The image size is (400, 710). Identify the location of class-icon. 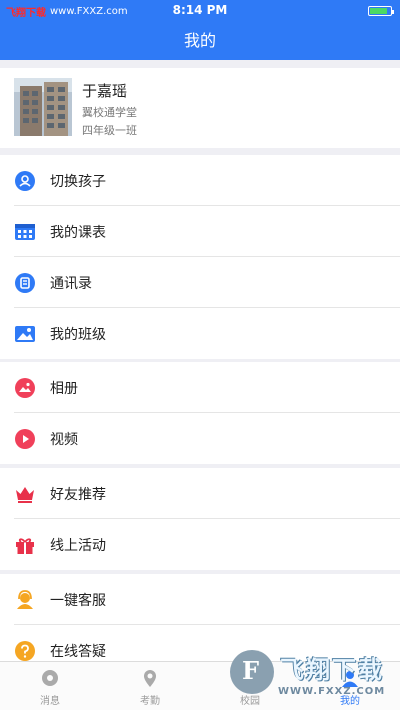
(25, 334).